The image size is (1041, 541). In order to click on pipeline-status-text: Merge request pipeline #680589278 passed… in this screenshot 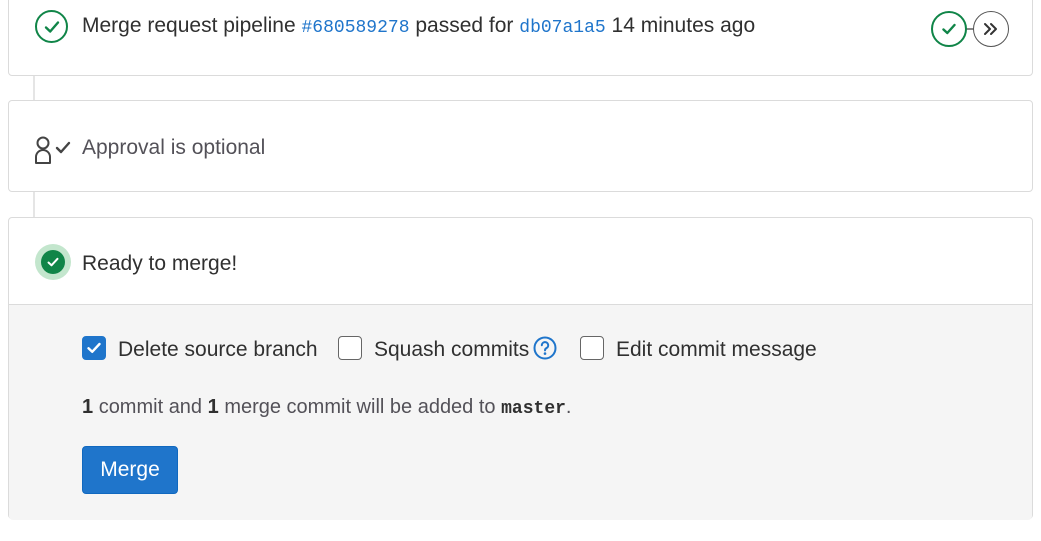, I will do `click(418, 26)`.